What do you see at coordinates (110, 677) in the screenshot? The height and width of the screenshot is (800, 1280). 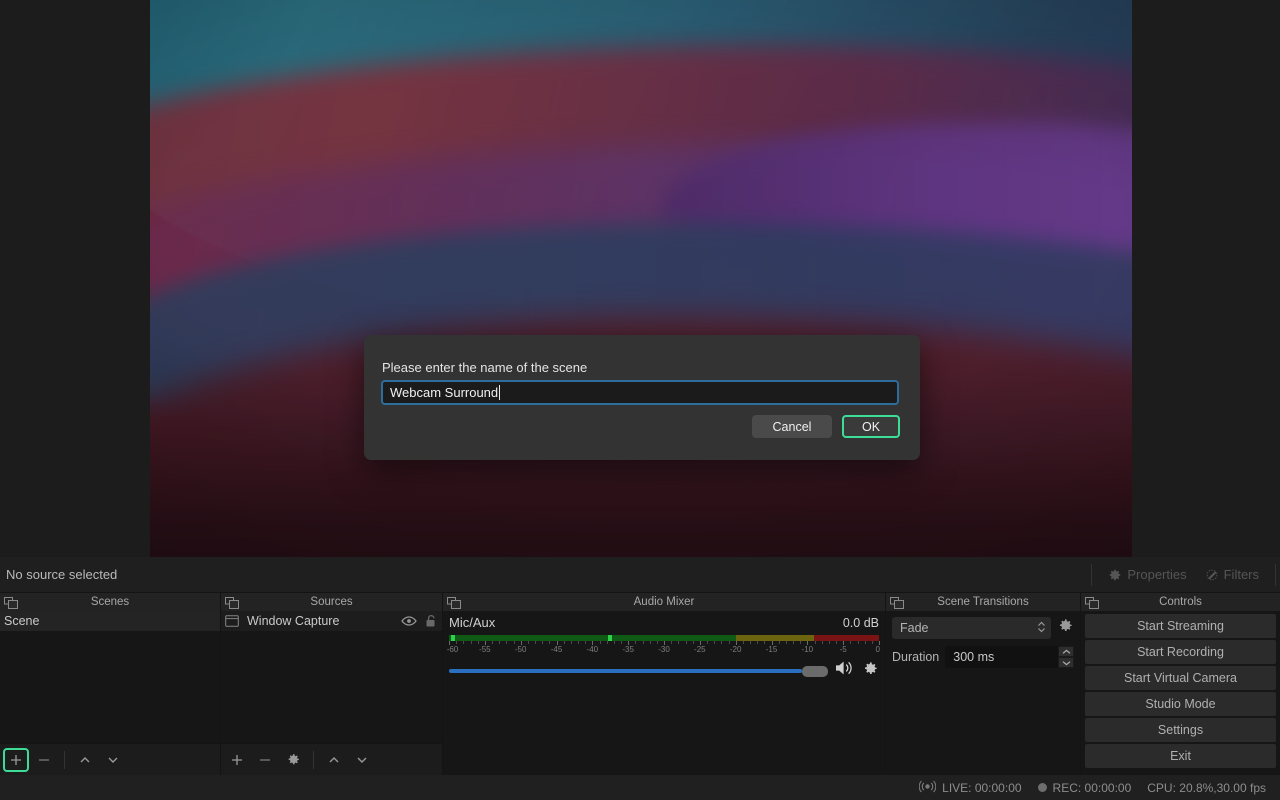 I see `scenes-list: Scene` at bounding box center [110, 677].